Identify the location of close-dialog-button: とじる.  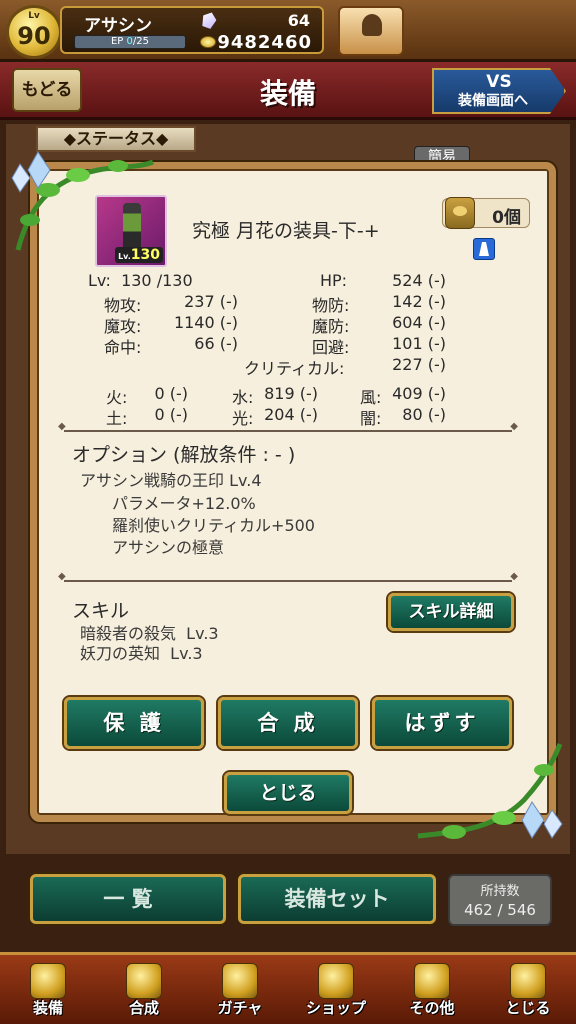
(288, 793).